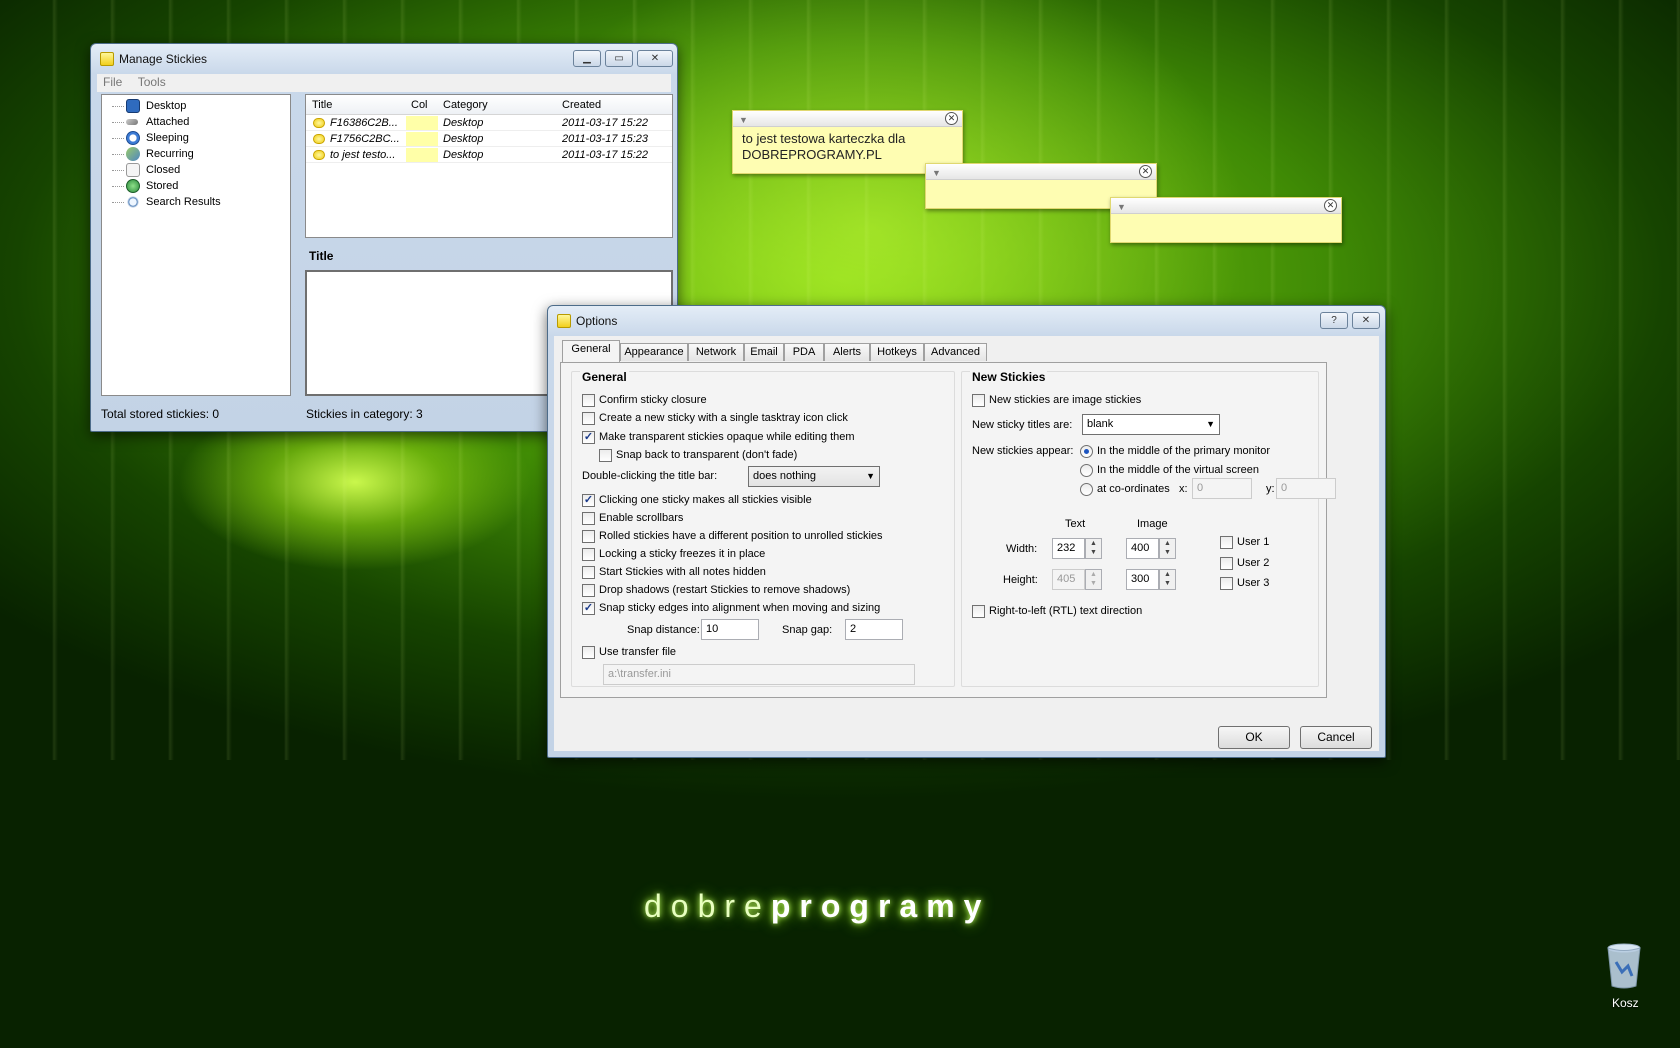 The height and width of the screenshot is (1048, 1680). What do you see at coordinates (764, 352) in the screenshot?
I see `tab-email: Email` at bounding box center [764, 352].